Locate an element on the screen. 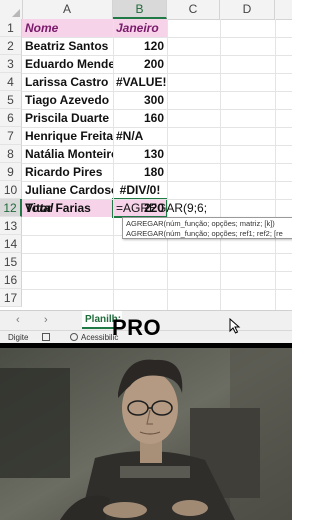 This screenshot has height=520, width=320. name-cell: Ricardo Pires is located at coordinates (67, 172).